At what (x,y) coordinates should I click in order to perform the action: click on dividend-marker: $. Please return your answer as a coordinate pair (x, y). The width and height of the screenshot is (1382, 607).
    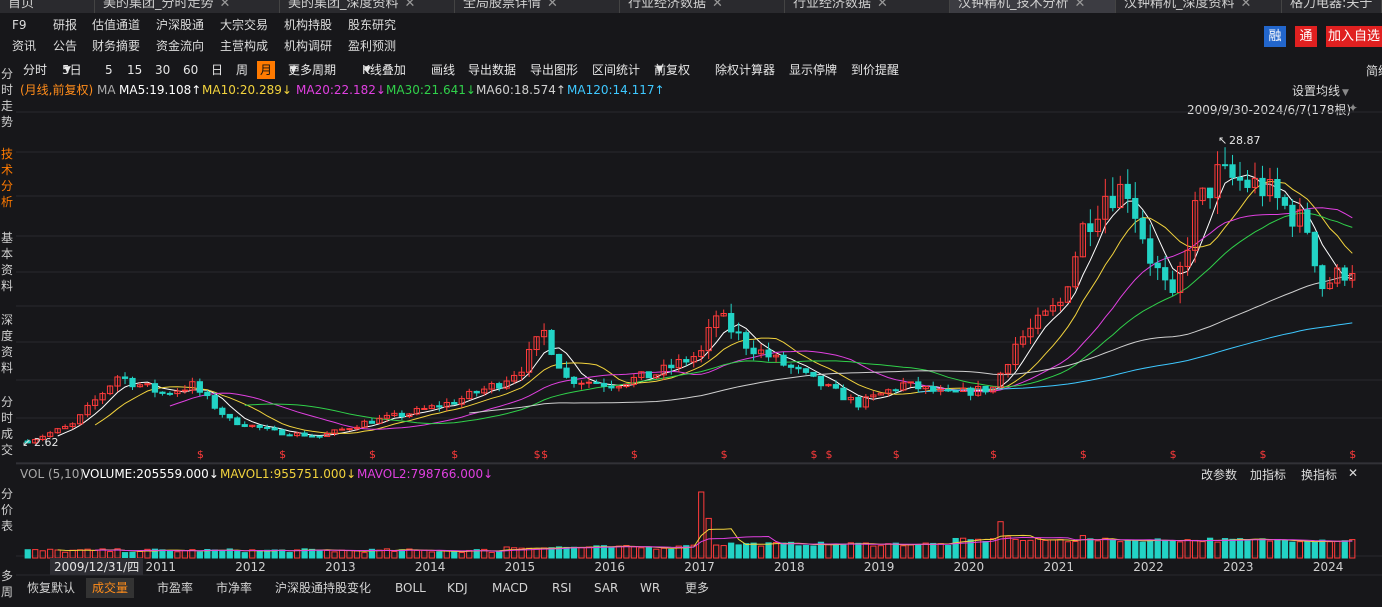
    Looking at the image, I should click on (372, 454).